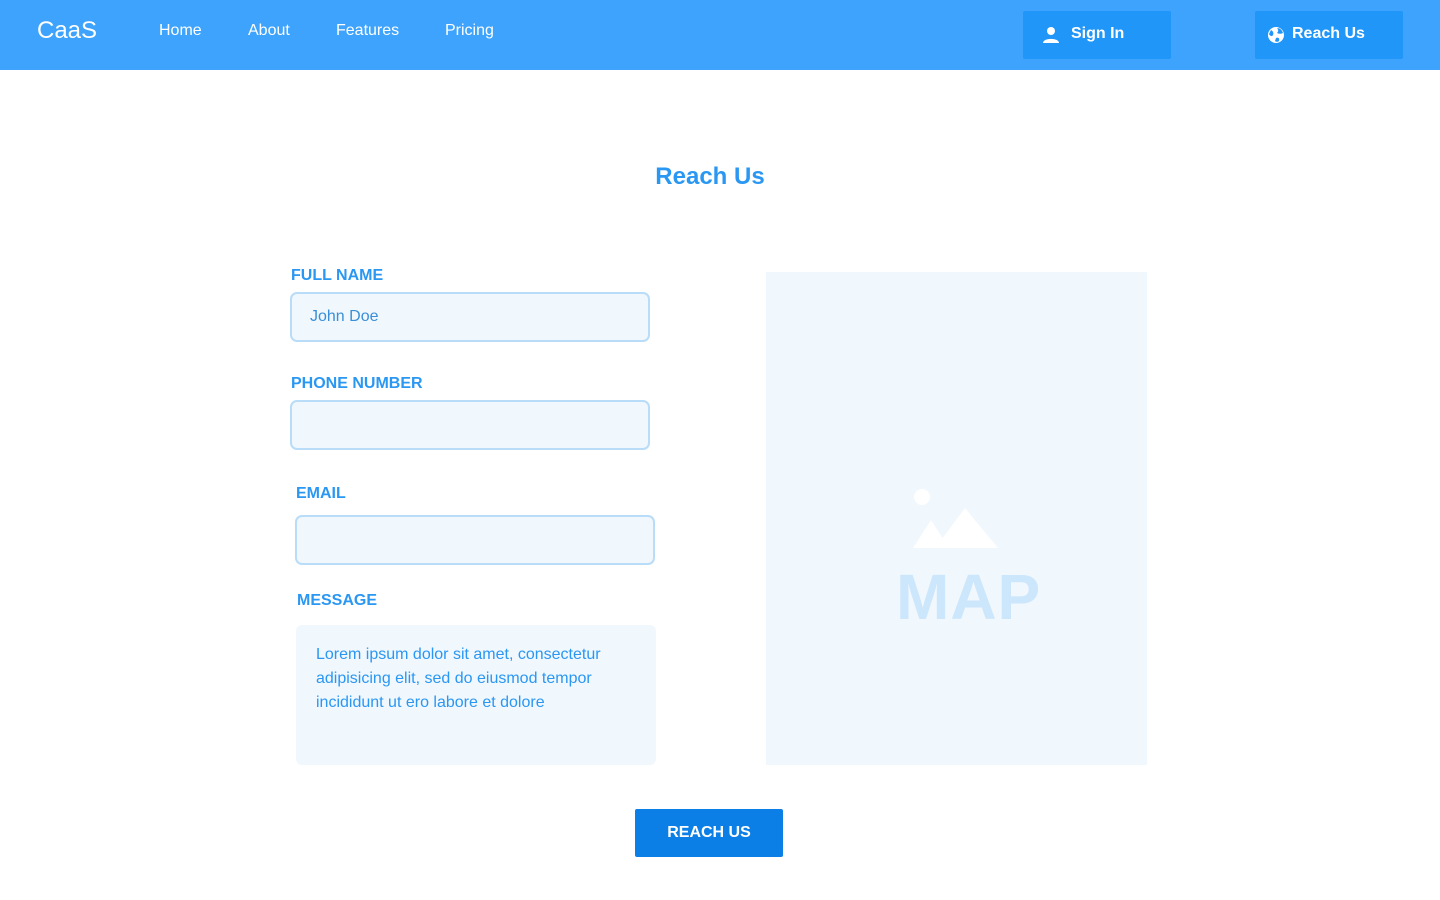 The height and width of the screenshot is (900, 1440). I want to click on image-placeholder-icon, so click(955, 518).